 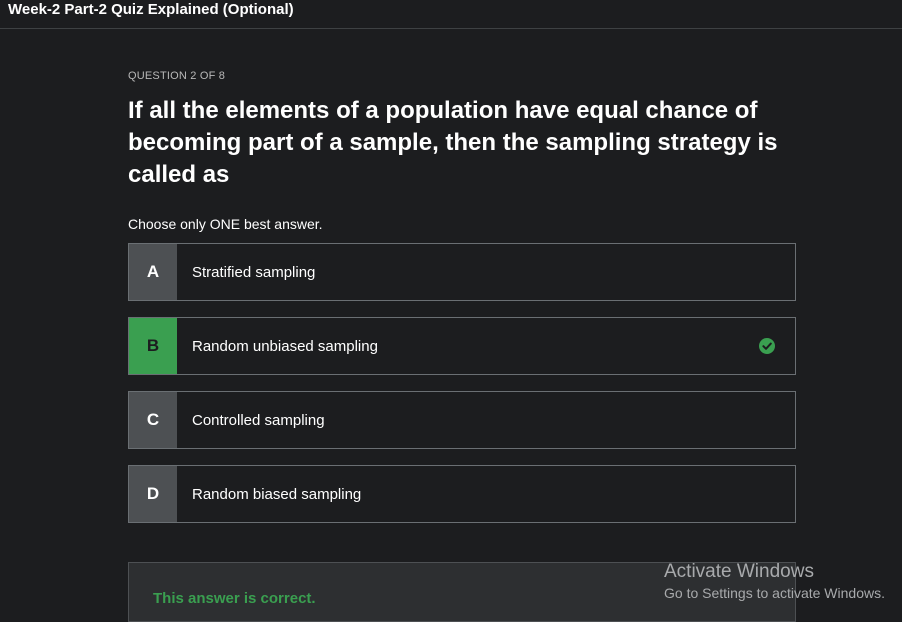 What do you see at coordinates (451, 14) in the screenshot?
I see `header-bar: Week-2 Part-2 Quiz Explained (Optional)` at bounding box center [451, 14].